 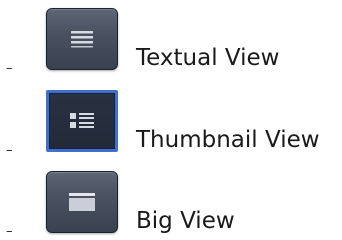 What do you see at coordinates (185, 221) in the screenshot?
I see `big-view-label: Big View` at bounding box center [185, 221].